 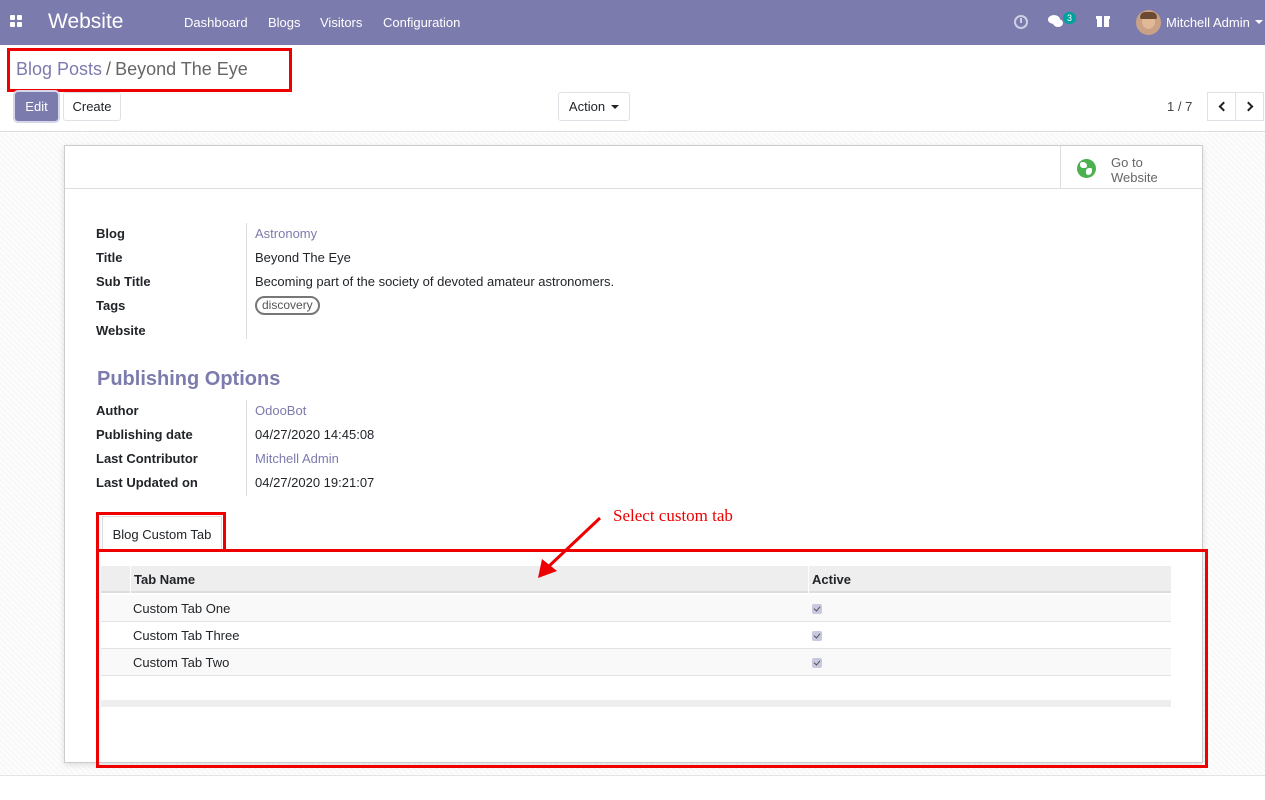 What do you see at coordinates (632, 787) in the screenshot?
I see `bottom-area` at bounding box center [632, 787].